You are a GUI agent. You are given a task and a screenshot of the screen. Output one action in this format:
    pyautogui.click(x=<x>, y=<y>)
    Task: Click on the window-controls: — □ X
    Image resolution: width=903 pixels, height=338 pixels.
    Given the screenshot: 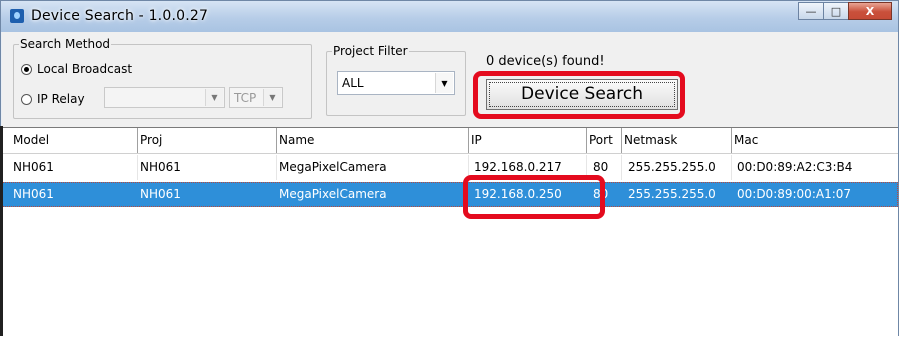 What is the action you would take?
    pyautogui.click(x=845, y=11)
    